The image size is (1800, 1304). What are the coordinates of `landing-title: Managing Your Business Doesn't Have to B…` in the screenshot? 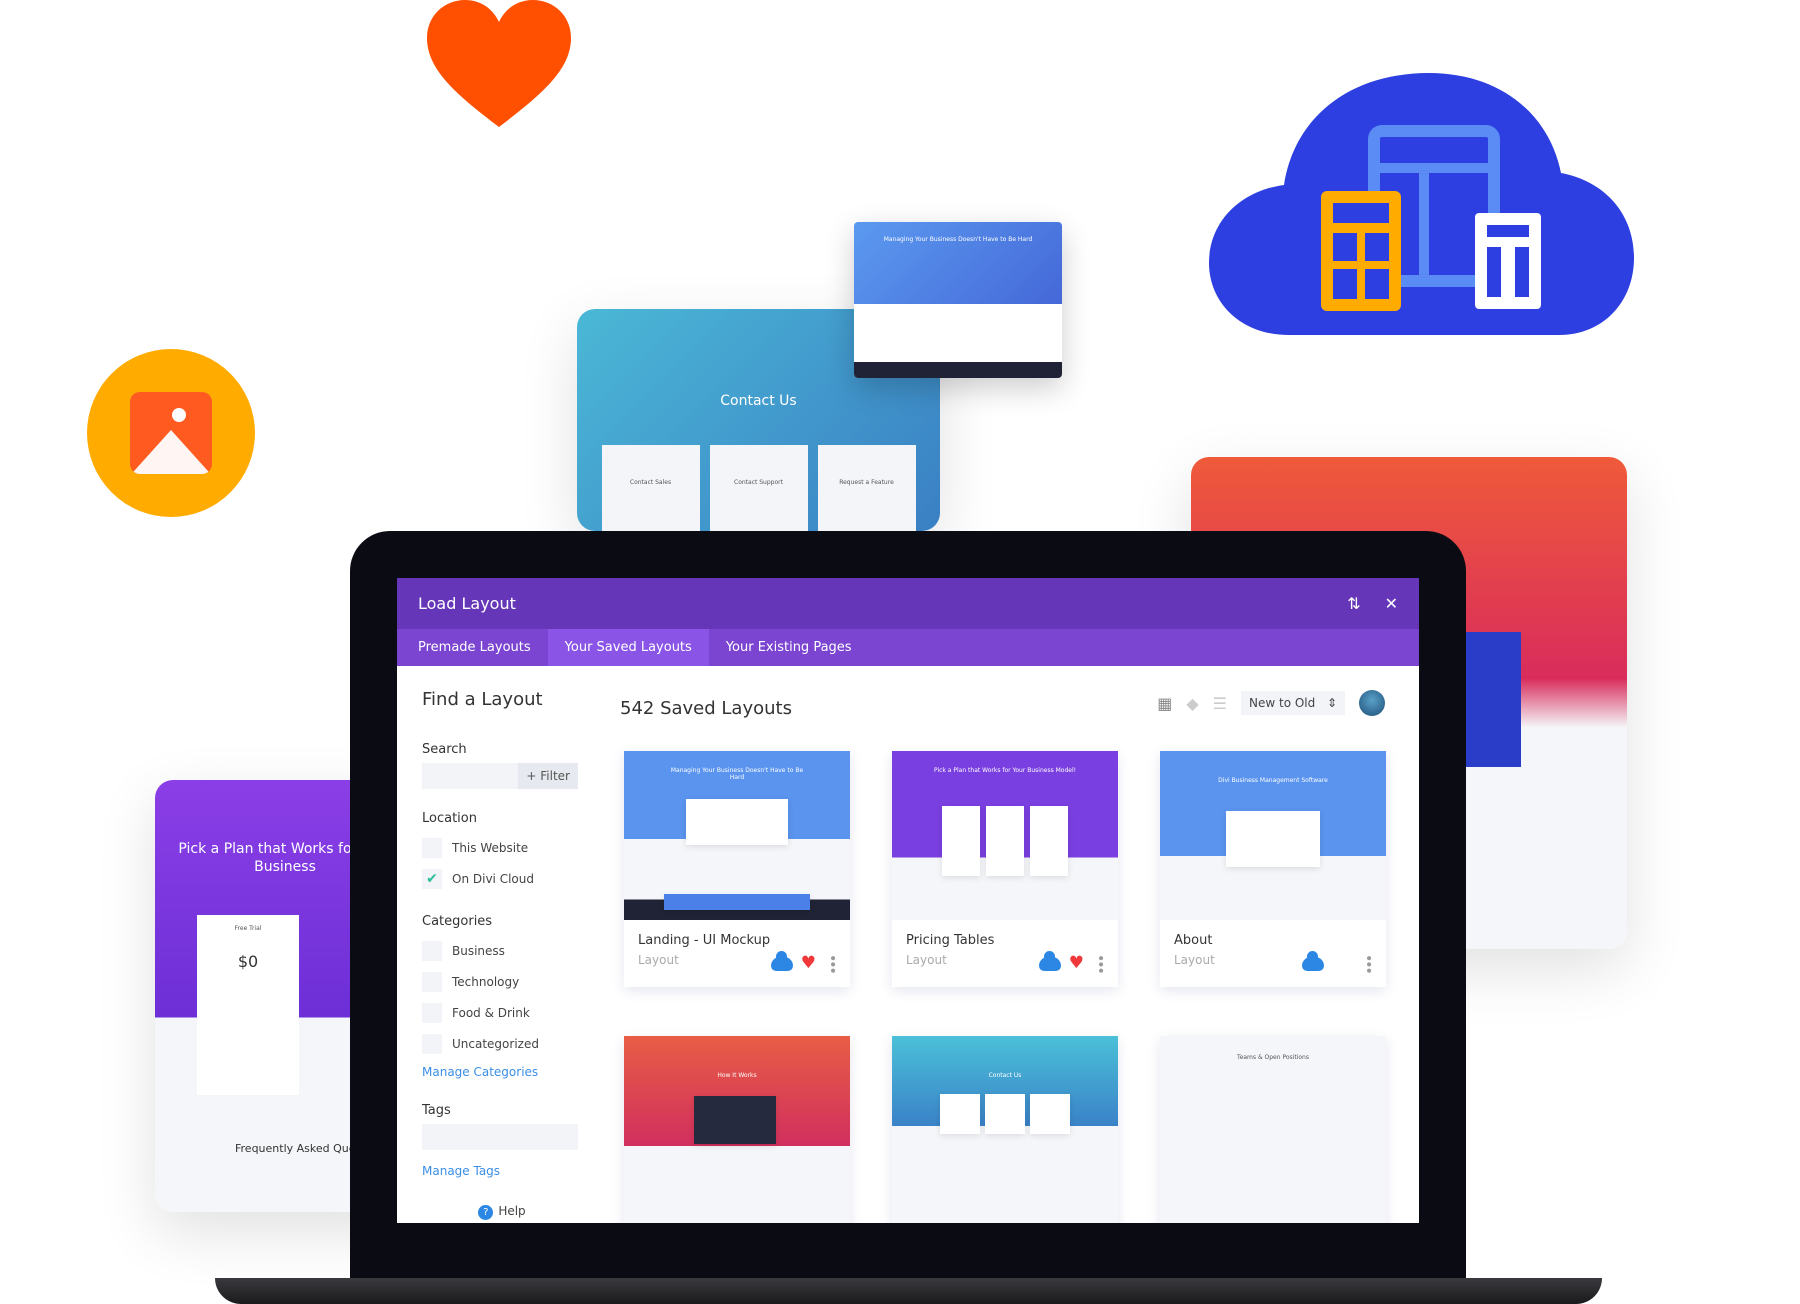 It's located at (958, 263).